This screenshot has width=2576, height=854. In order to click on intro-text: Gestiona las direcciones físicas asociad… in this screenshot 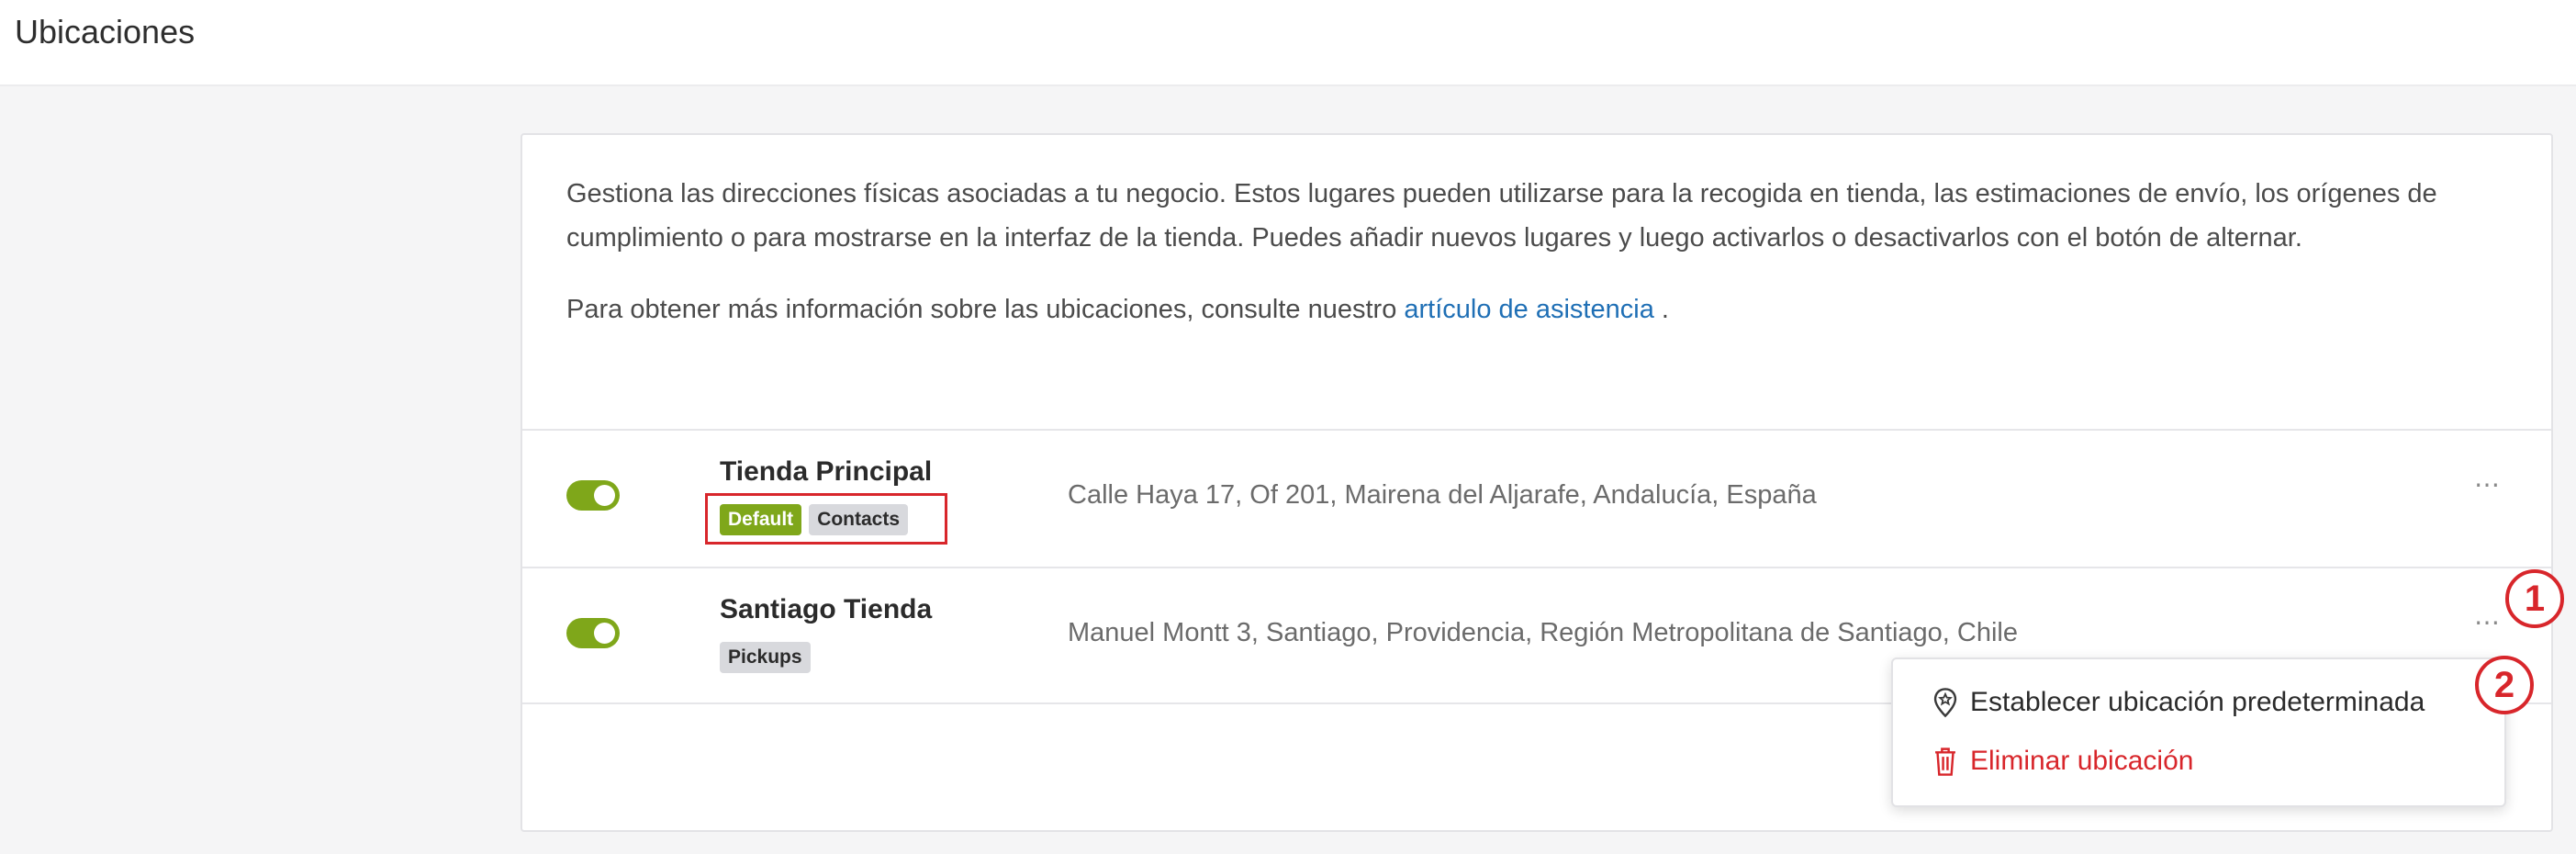, I will do `click(1534, 252)`.